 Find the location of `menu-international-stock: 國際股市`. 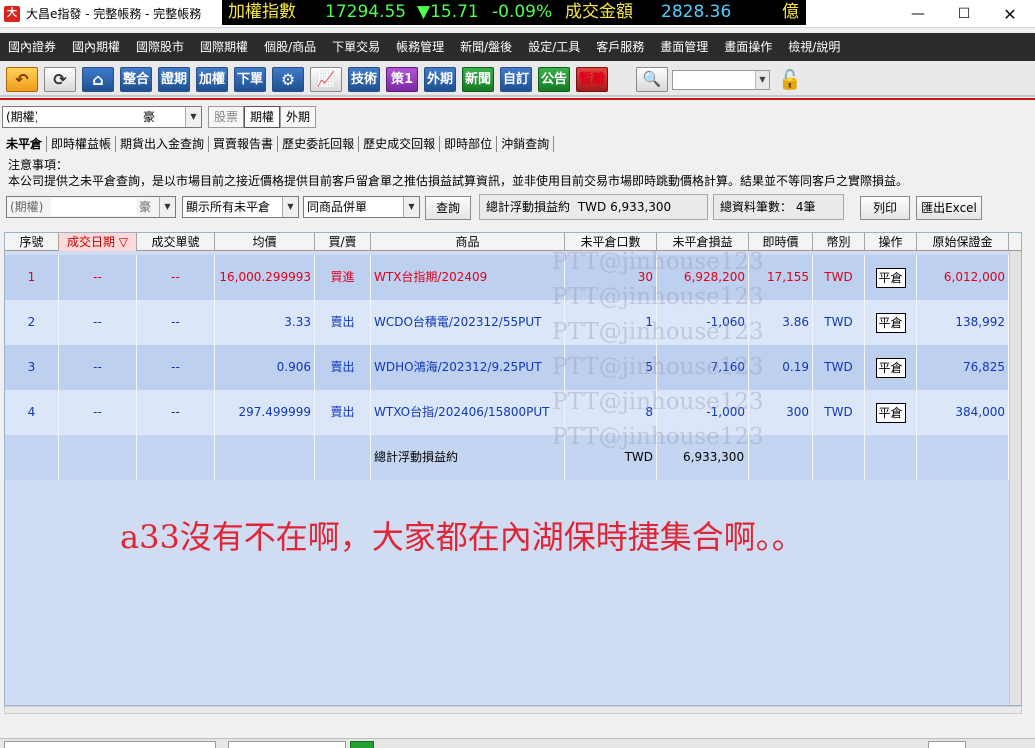

menu-international-stock: 國際股市 is located at coordinates (160, 47).